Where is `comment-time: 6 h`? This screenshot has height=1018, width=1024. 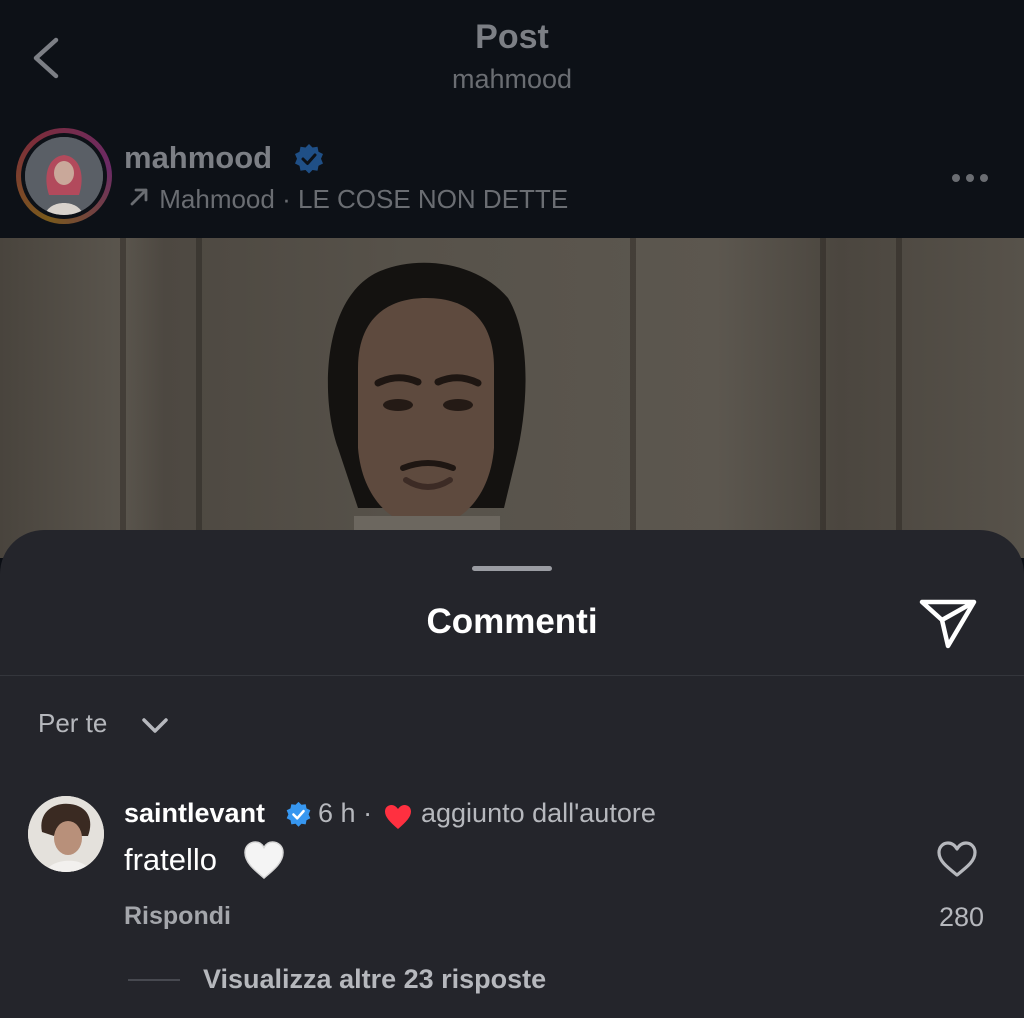
comment-time: 6 h is located at coordinates (337, 813).